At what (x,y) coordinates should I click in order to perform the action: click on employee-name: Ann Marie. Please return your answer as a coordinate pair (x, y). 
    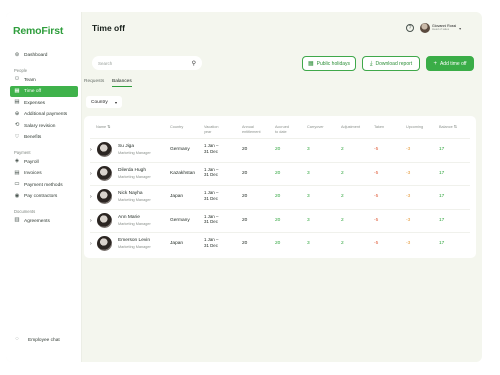
    Looking at the image, I should click on (129, 217).